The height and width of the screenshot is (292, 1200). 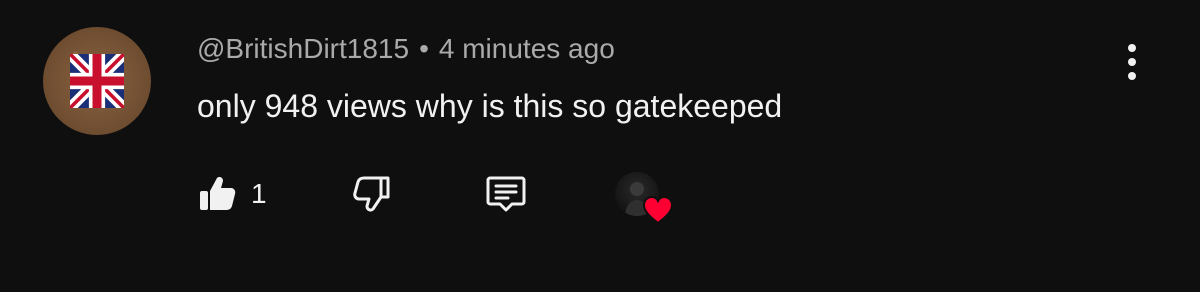 I want to click on creator-heart-badge, so click(x=644, y=198).